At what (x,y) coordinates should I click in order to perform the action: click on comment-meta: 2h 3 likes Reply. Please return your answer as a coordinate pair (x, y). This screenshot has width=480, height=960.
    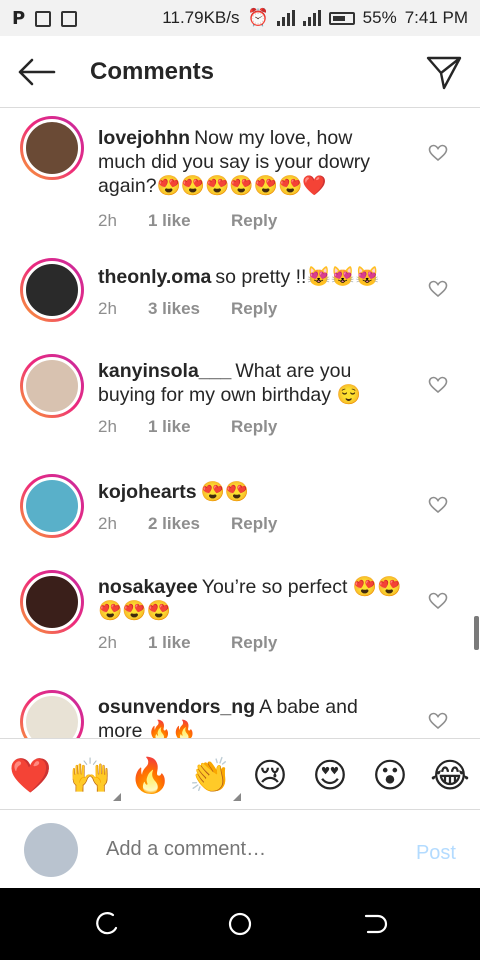
    Looking at the image, I should click on (187, 309).